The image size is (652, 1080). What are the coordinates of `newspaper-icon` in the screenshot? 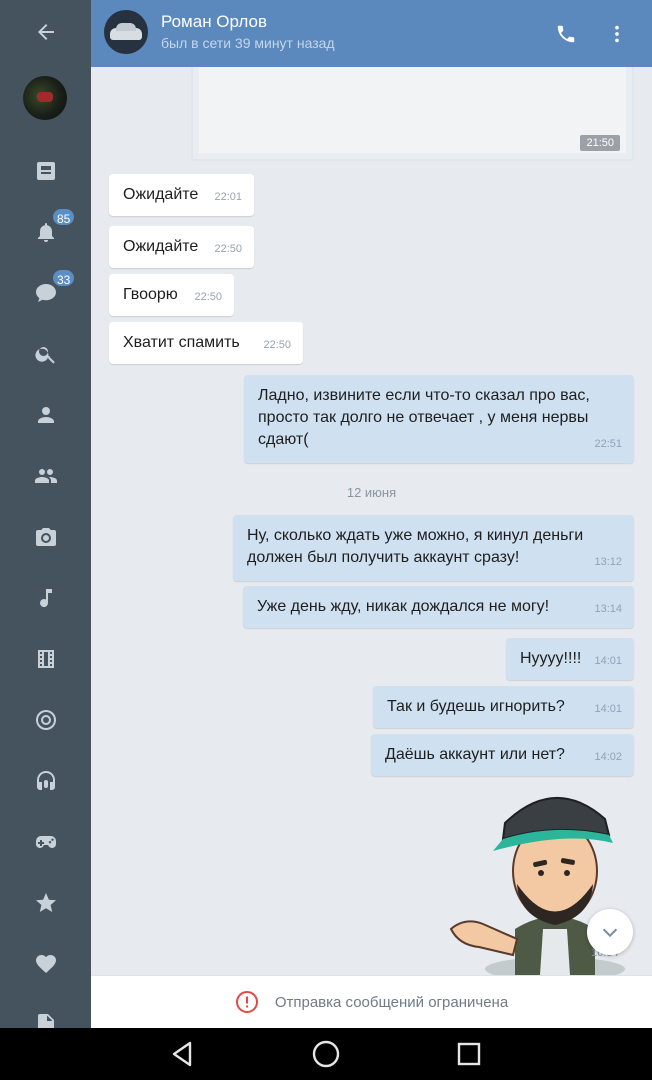 It's located at (45, 171).